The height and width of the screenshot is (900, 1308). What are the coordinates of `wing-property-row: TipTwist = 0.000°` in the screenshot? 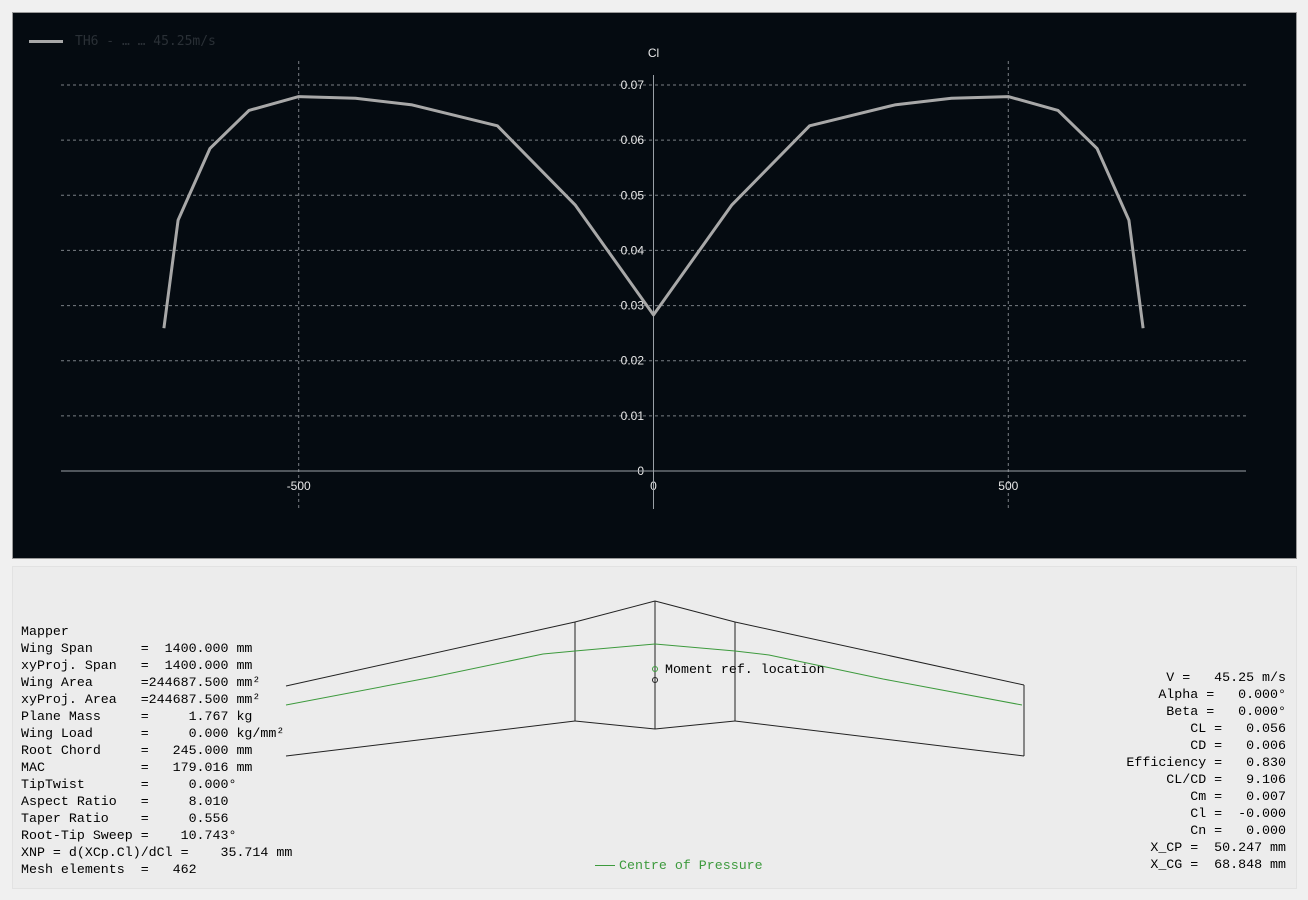 It's located at (129, 784).